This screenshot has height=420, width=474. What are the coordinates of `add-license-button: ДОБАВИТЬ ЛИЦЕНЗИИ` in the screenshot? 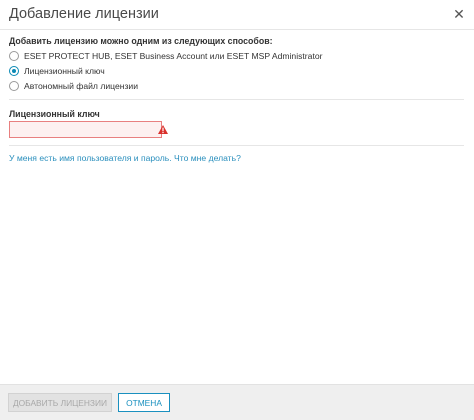 It's located at (60, 402).